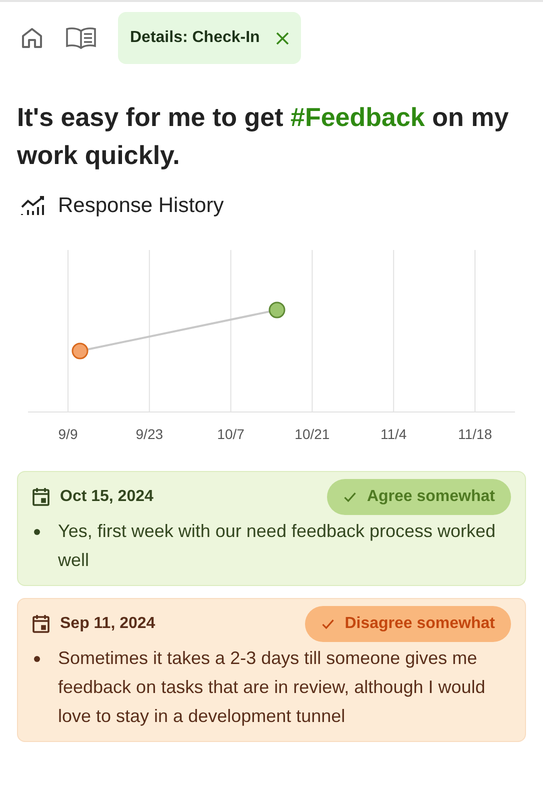  I want to click on section-title: Response History, so click(141, 206).